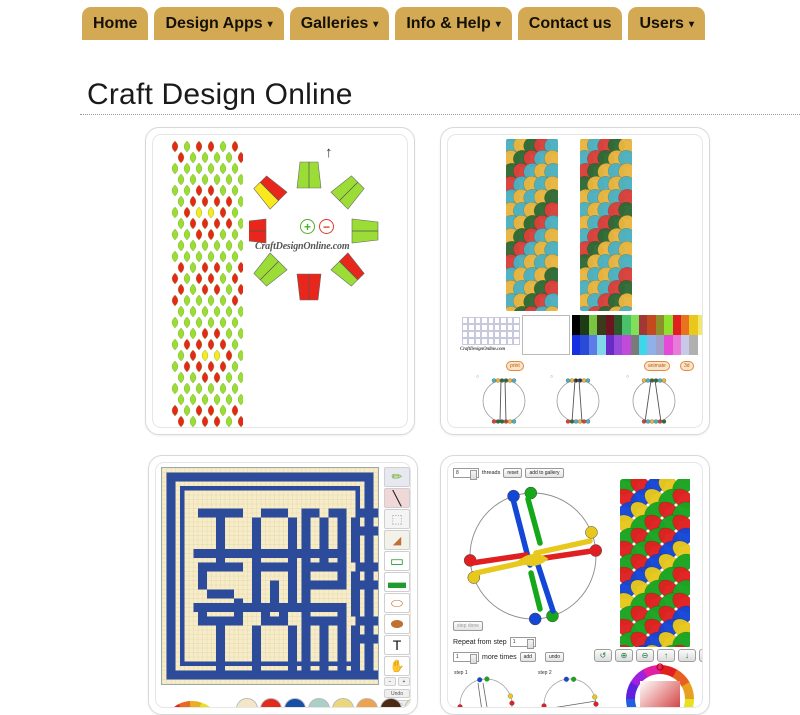 The image size is (800, 715). I want to click on ellipse-filled-tool: ⬬, so click(397, 624).